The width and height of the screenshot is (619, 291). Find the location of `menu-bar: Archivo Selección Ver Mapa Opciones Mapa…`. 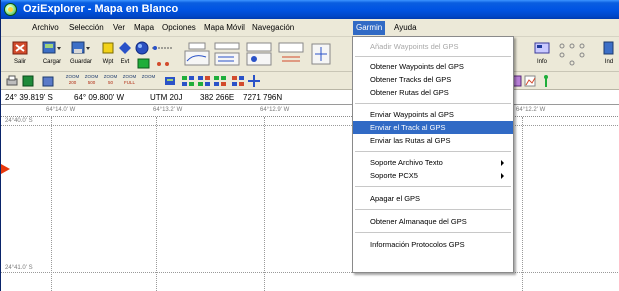

menu-bar: Archivo Selección Ver Mapa Opciones Mapa… is located at coordinates (310, 28).